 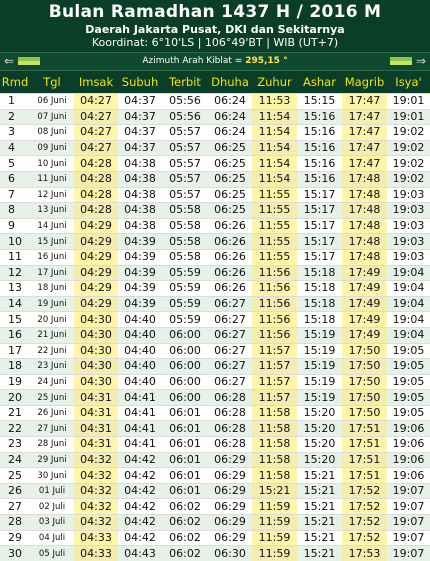 I want to click on table-cell: 04:37, so click(x=140, y=132).